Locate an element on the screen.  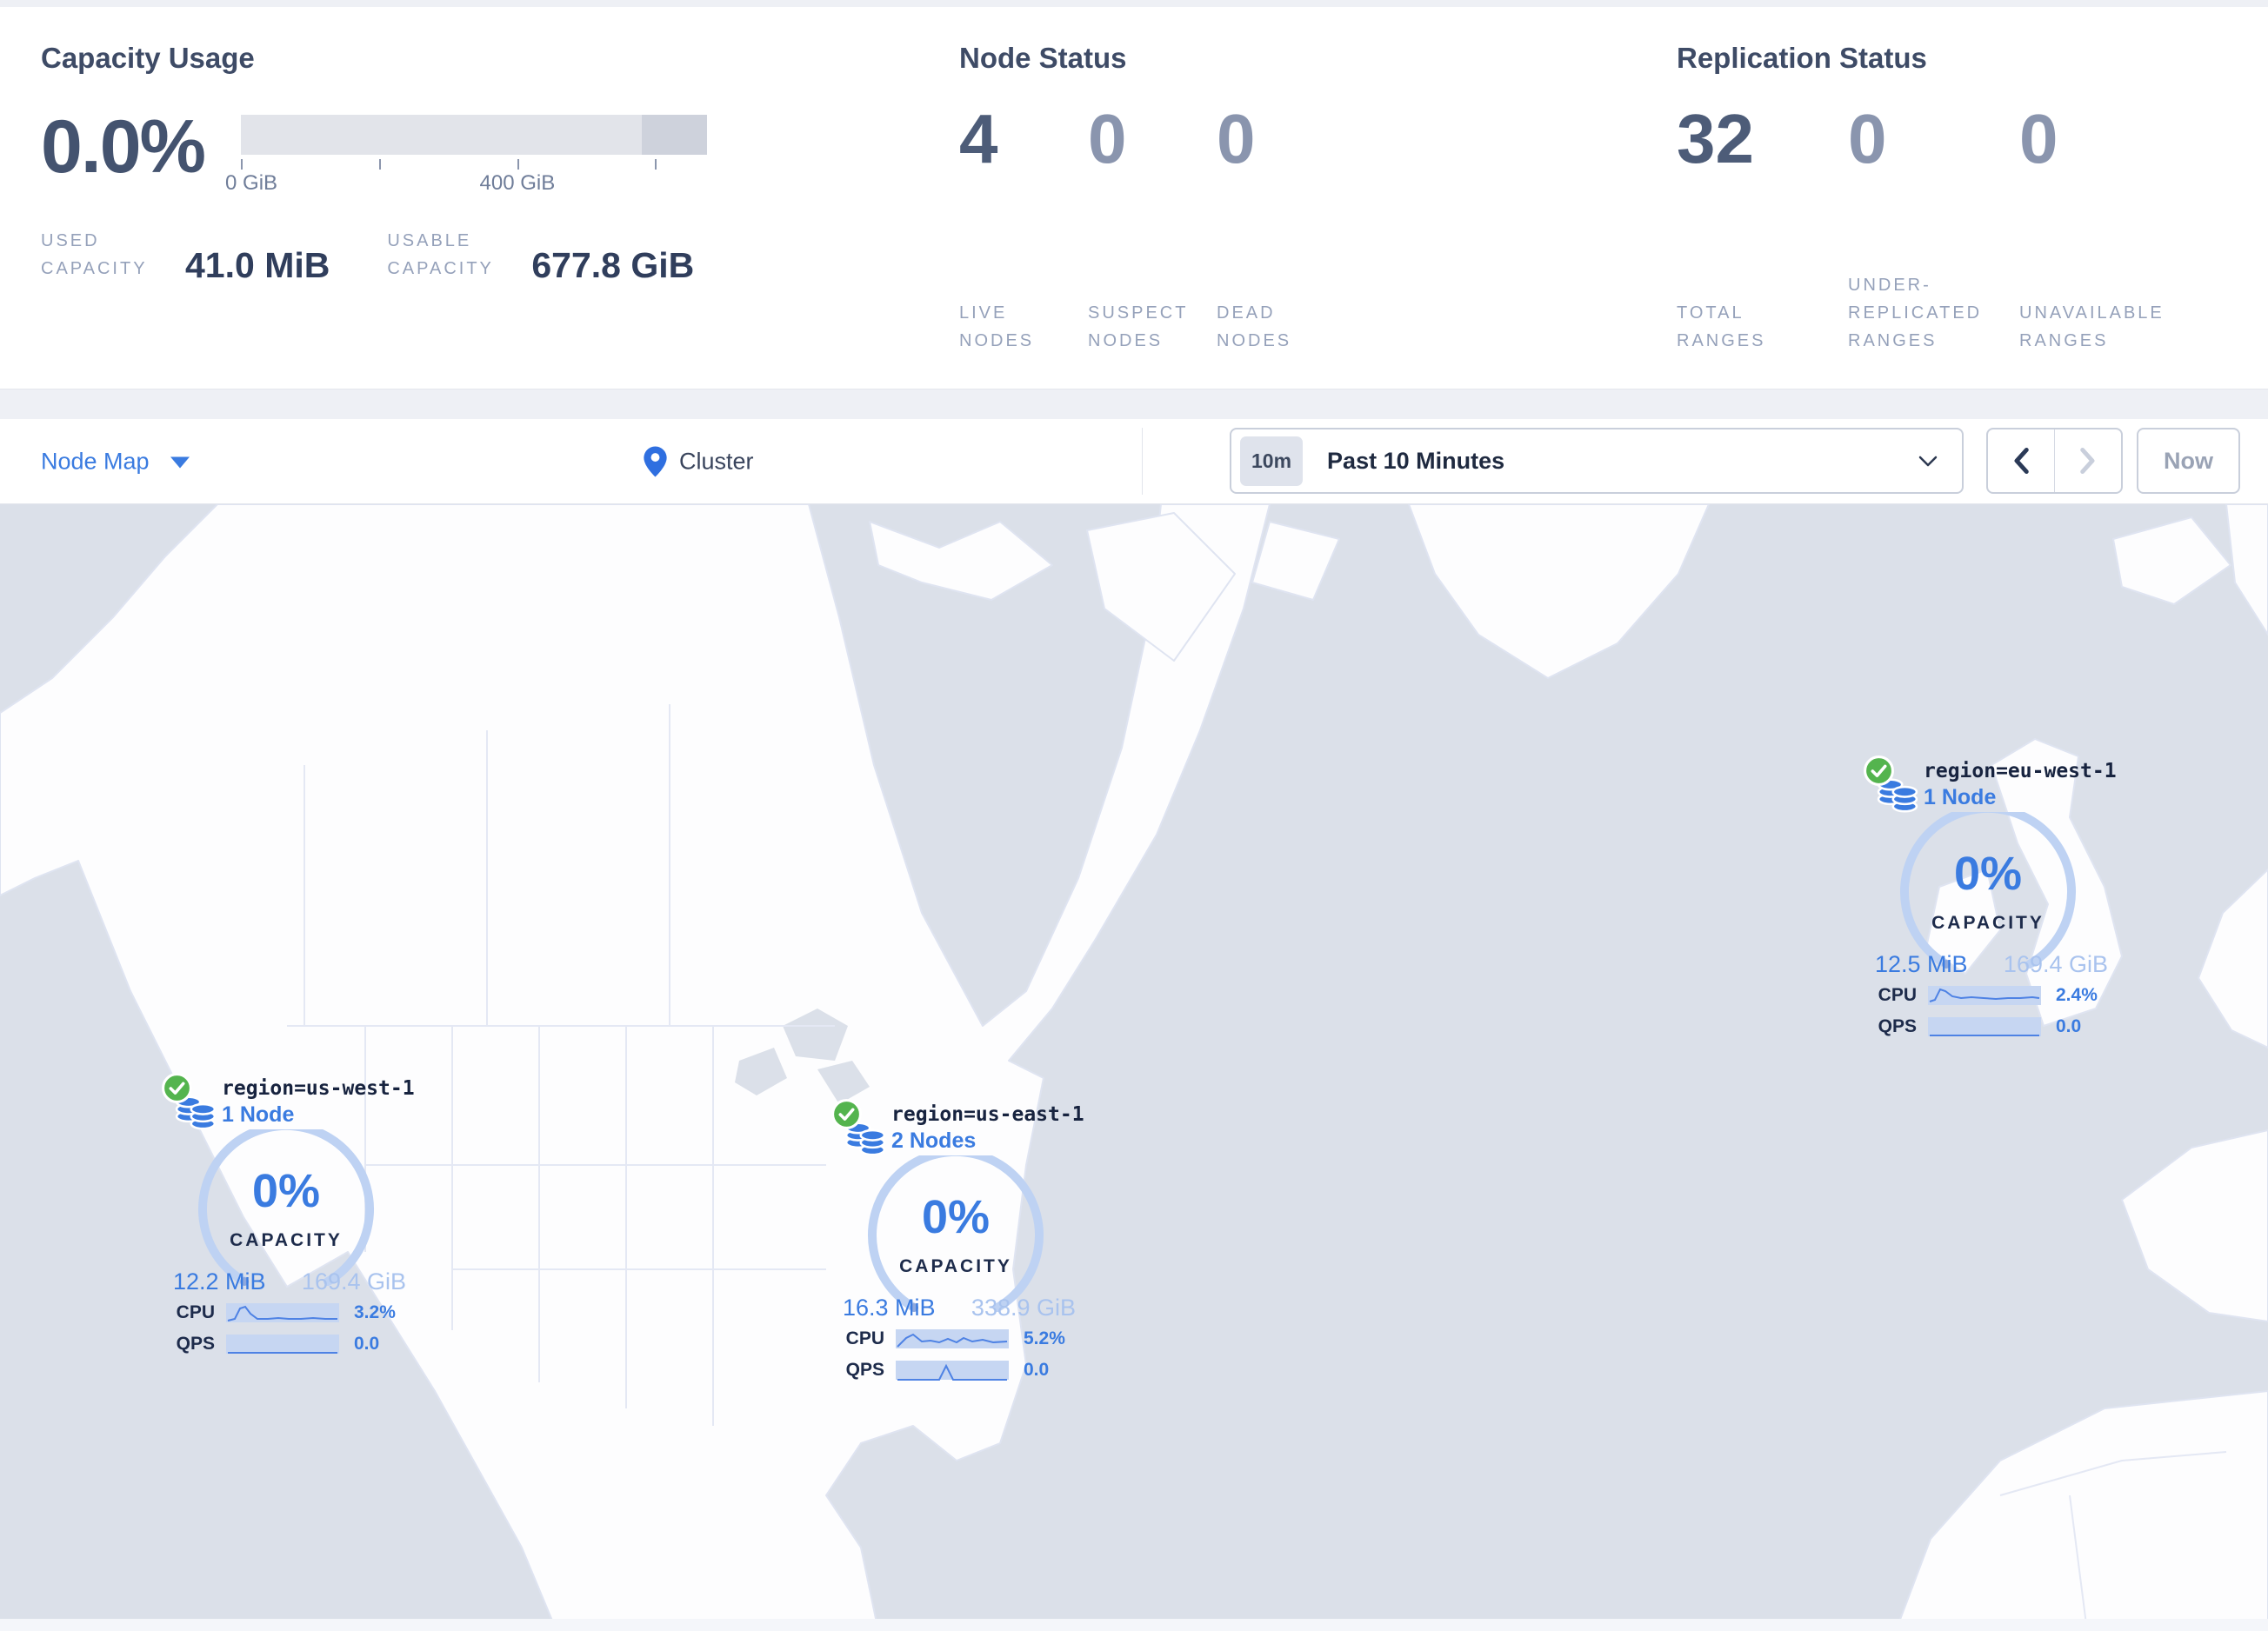
capacity-bar-reserved-segment is located at coordinates (674, 135).